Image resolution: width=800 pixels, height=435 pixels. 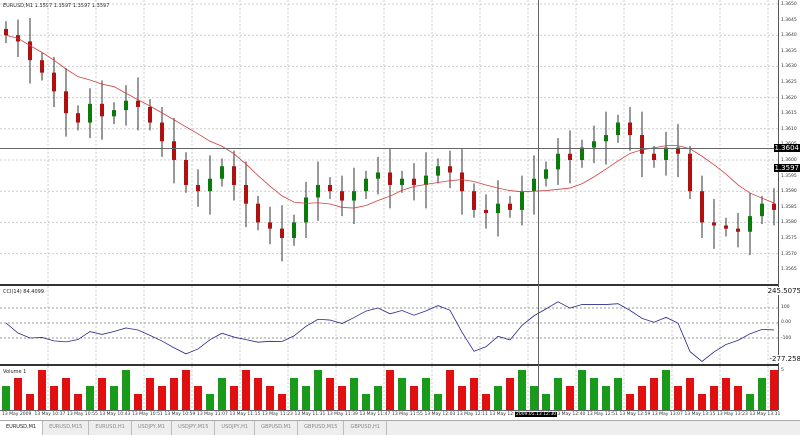 I want to click on cci-tick: 245.5075, so click(x=784, y=291).